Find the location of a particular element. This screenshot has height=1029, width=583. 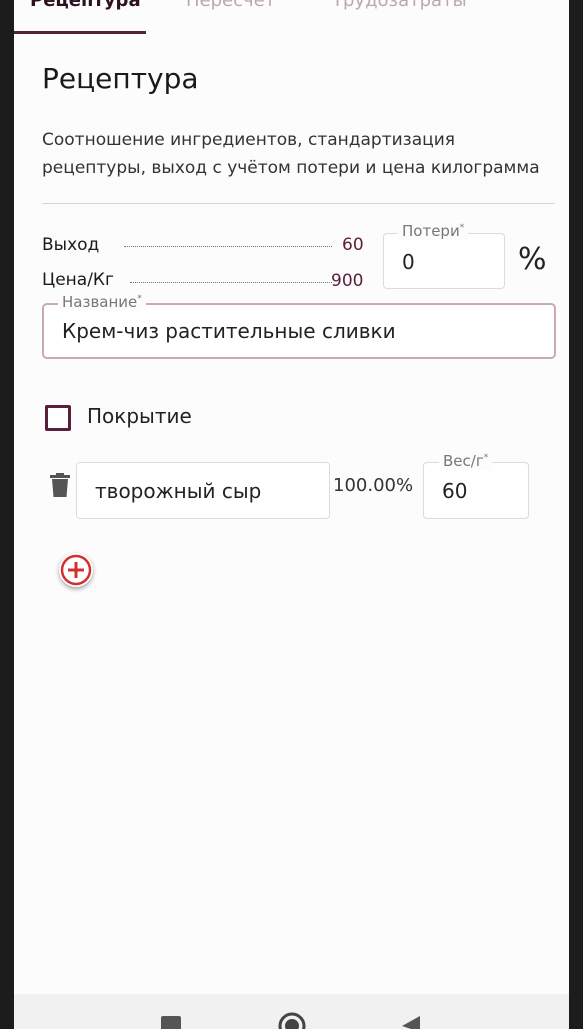

tab-recalculation: Пересчет is located at coordinates (230, 5).